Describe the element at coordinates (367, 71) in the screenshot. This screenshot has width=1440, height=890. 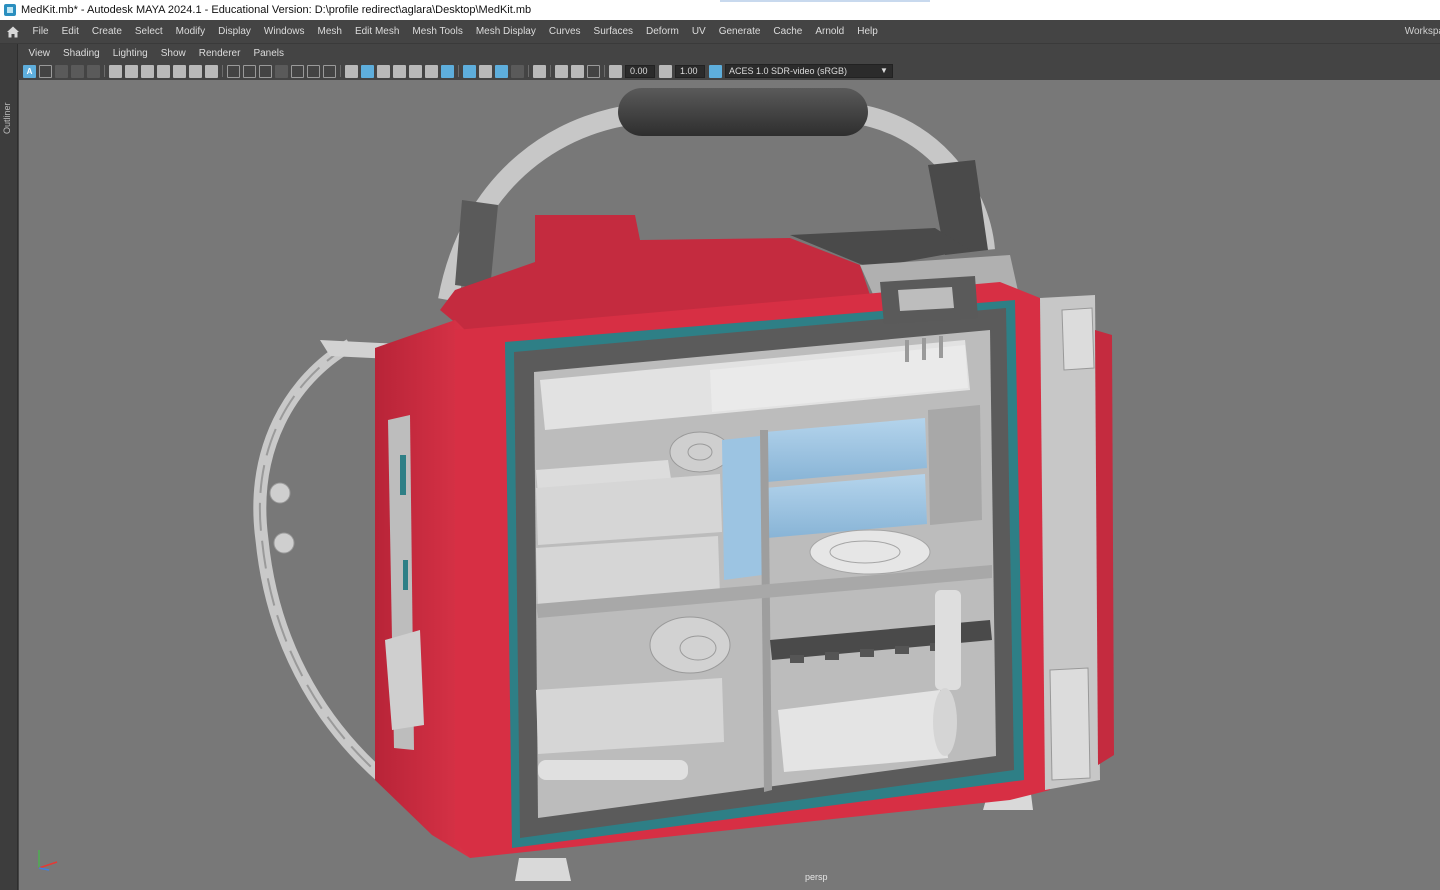
I see `smooth-shade-icon` at that location.